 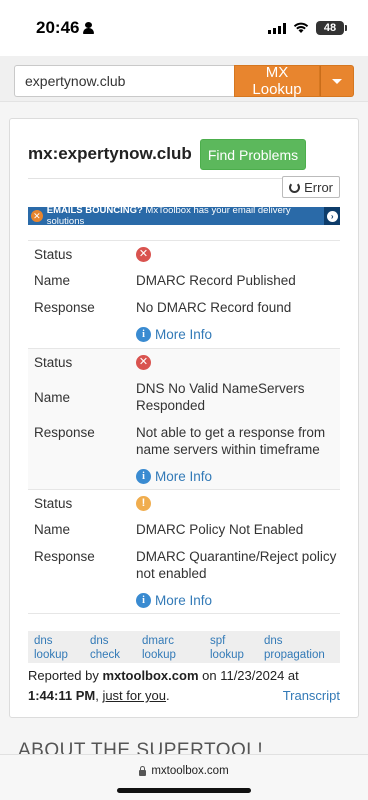 I want to click on card-header: mx:expertynow.club Find Problems Error, so click(x=184, y=158).